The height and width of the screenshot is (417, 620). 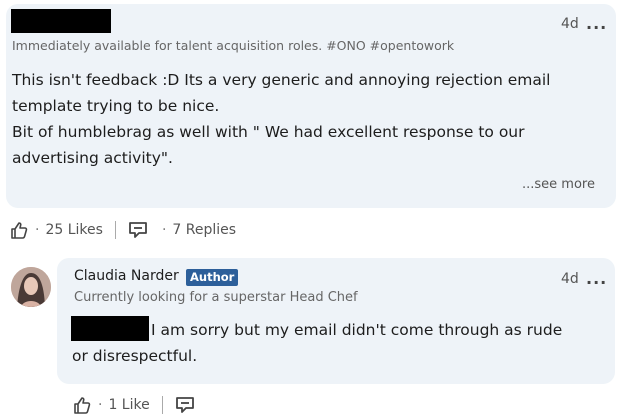 I want to click on author-name: Claudia Narder, so click(x=126, y=276).